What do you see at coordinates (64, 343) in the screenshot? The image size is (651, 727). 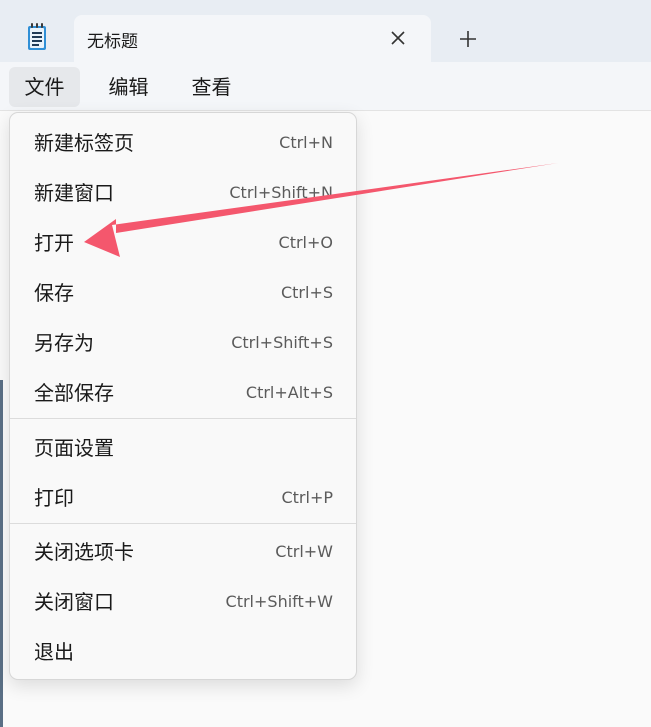 I see `menu-item-label: 另存为` at bounding box center [64, 343].